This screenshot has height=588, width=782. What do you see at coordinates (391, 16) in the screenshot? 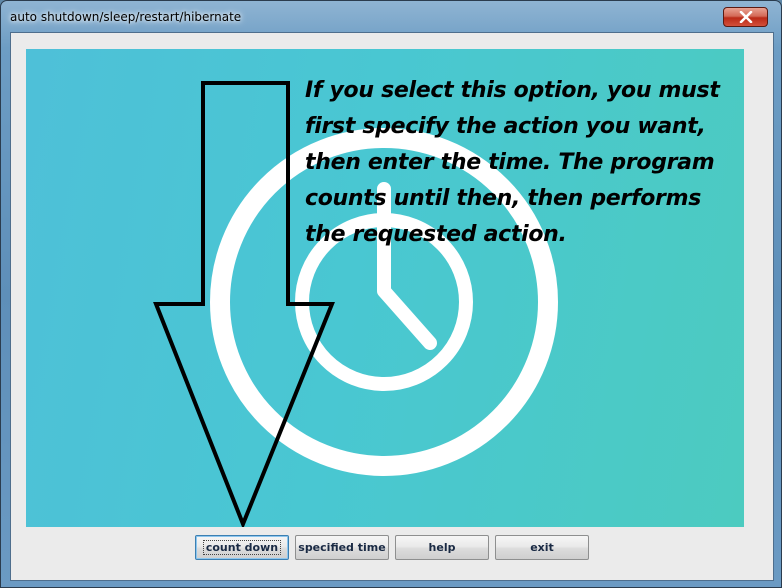
I see `title-bar: auto shutdown/sleep/restart/hibernate` at bounding box center [391, 16].